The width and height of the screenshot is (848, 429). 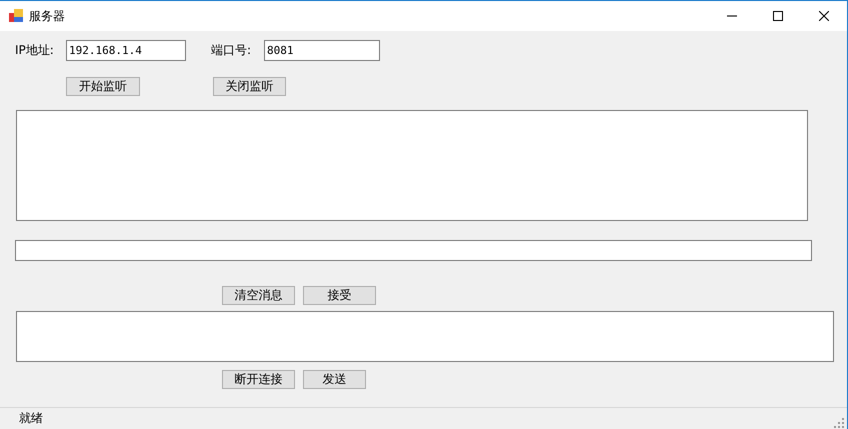 What do you see at coordinates (413, 250) in the screenshot?
I see `text-field` at bounding box center [413, 250].